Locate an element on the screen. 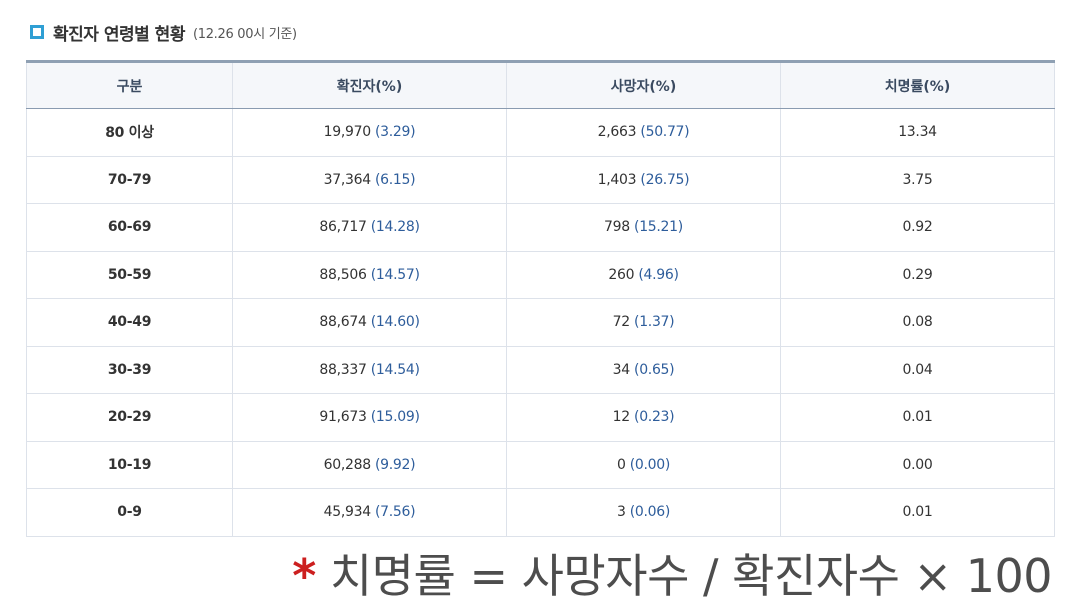 The image size is (1080, 608). table-row: 30-39 88,337 (14.54) 34 (0.65) 0.04 is located at coordinates (540, 370).